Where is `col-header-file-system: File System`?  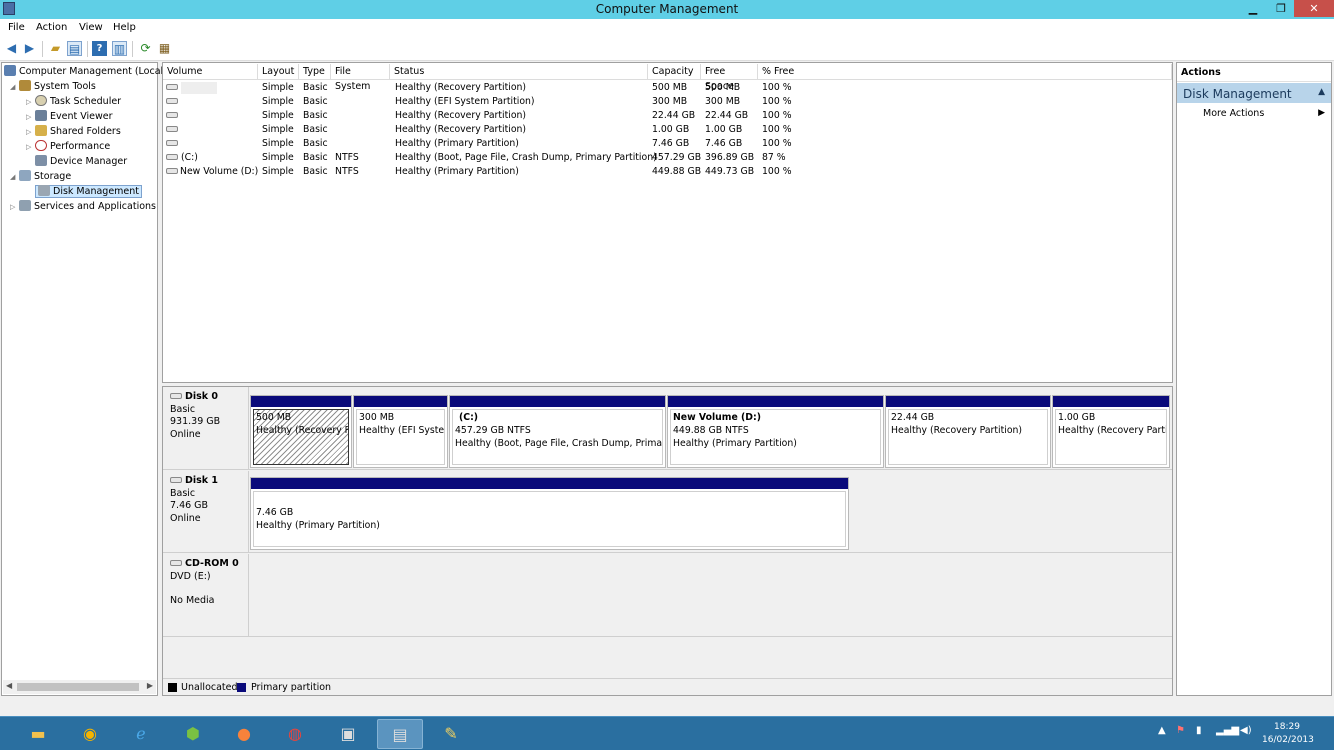 col-header-file-system: File System is located at coordinates (360, 78).